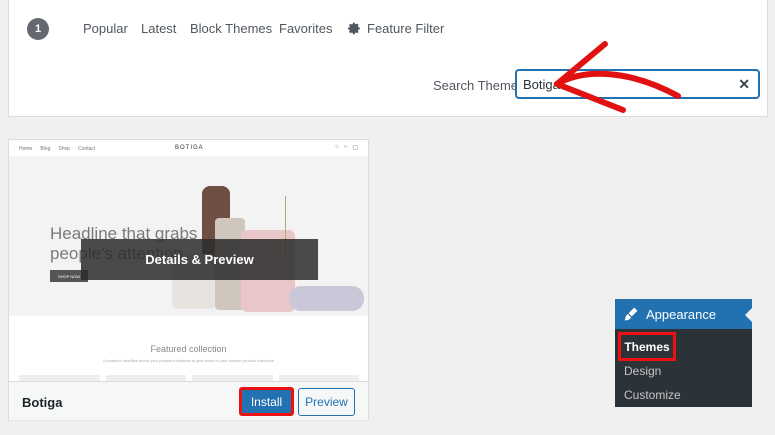 This screenshot has height=435, width=775. I want to click on appearance-menu-title: Appearance, so click(681, 314).